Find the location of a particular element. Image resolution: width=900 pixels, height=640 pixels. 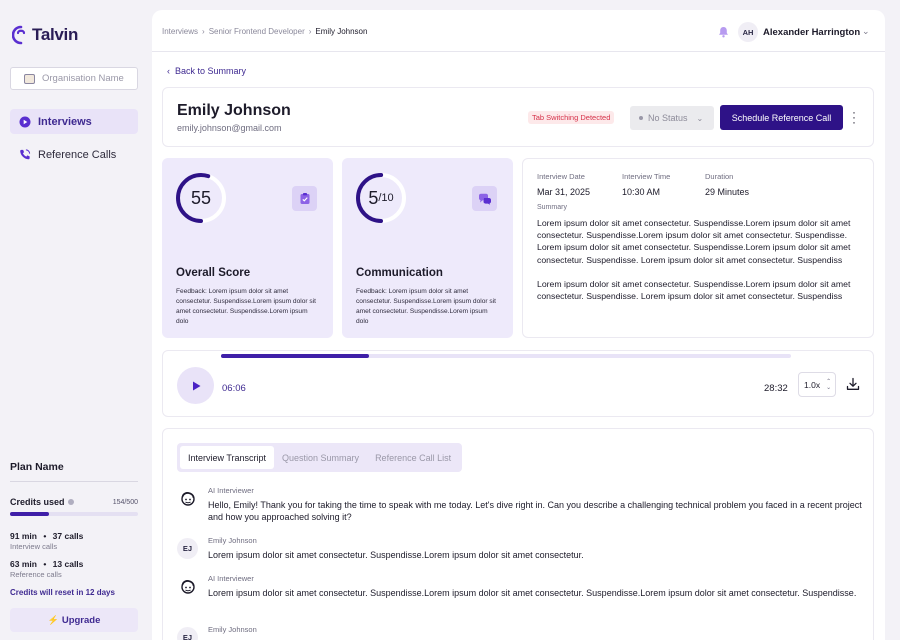

play-circle-icon is located at coordinates (25, 122).